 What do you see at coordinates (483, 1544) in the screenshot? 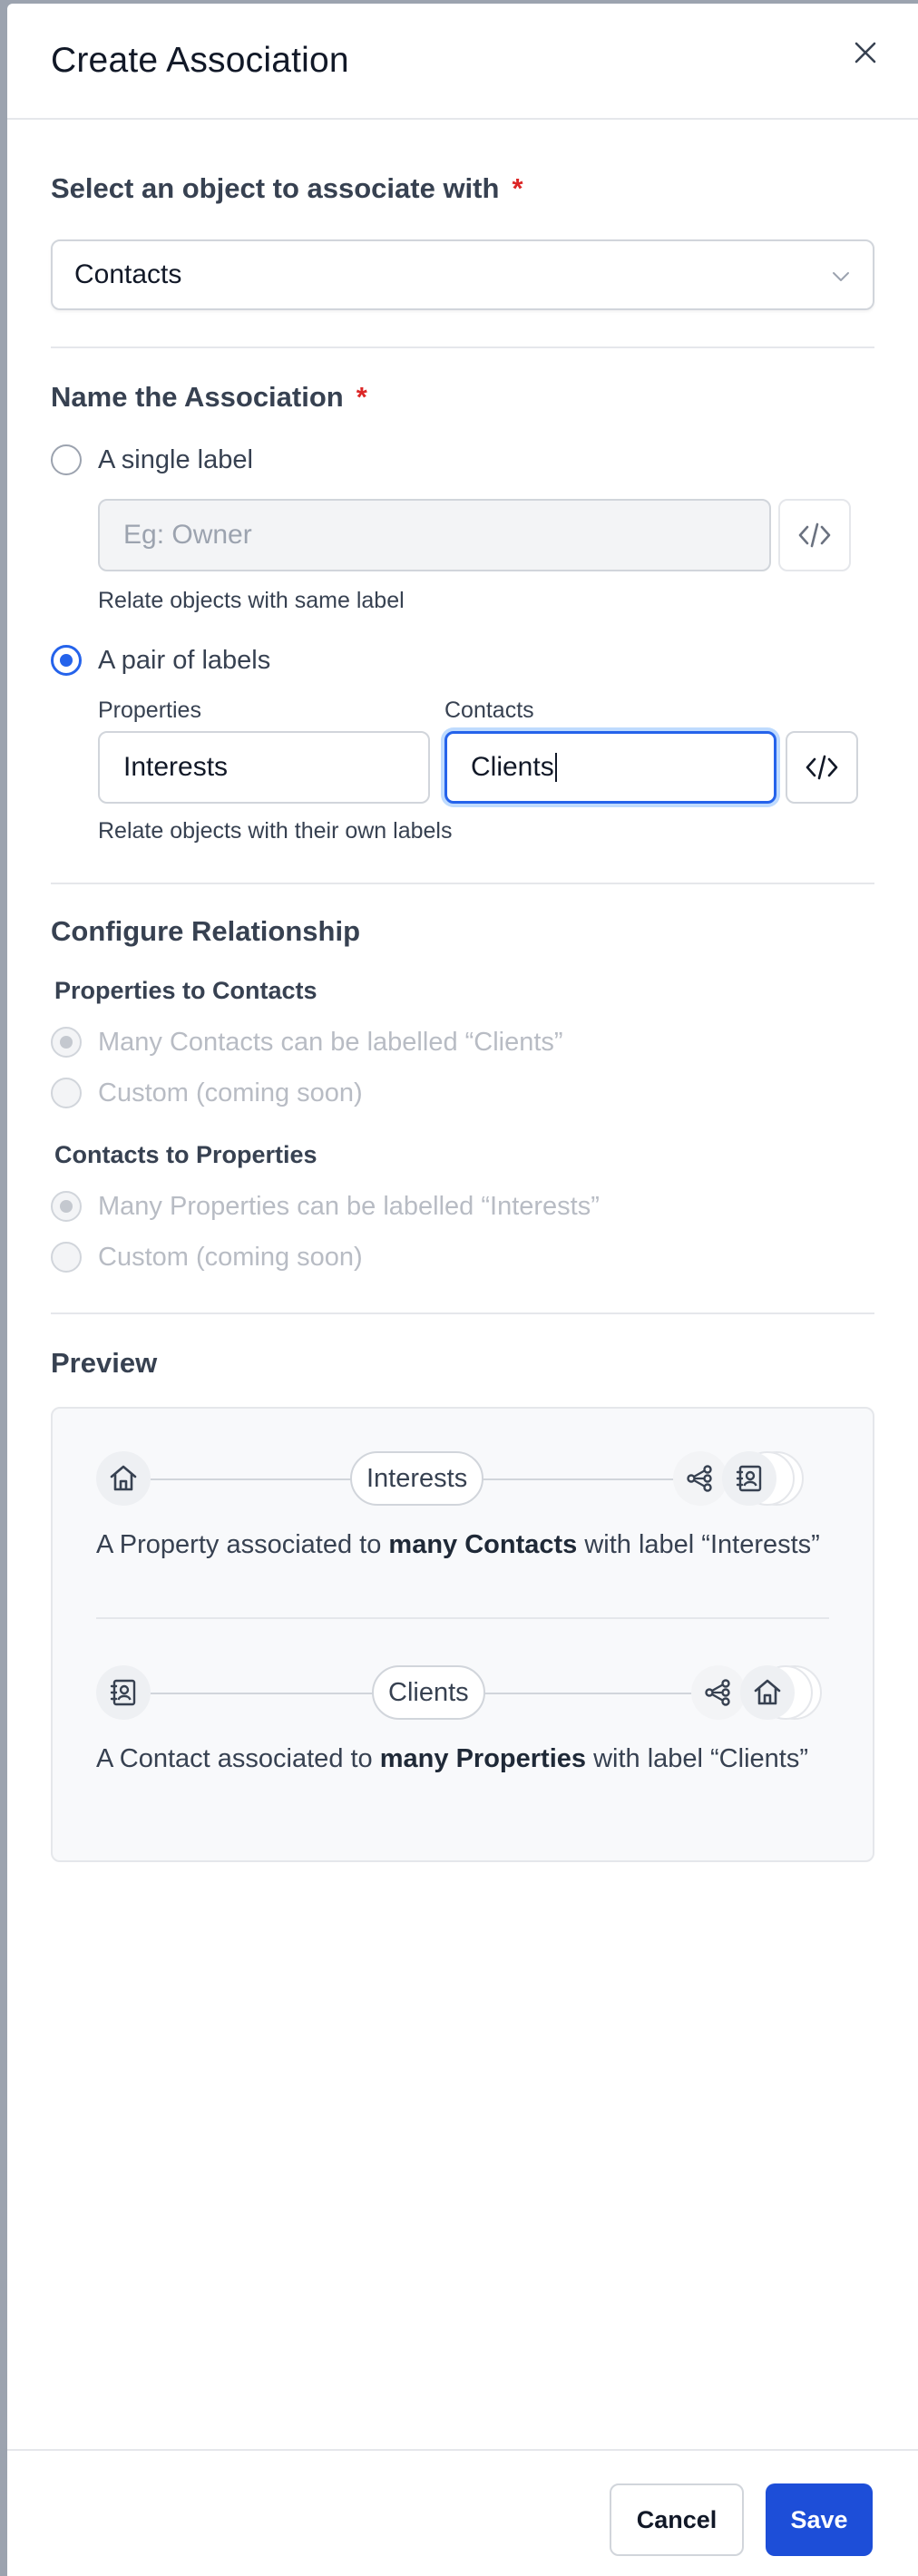
I see `preview-text-1b: many Contacts` at bounding box center [483, 1544].